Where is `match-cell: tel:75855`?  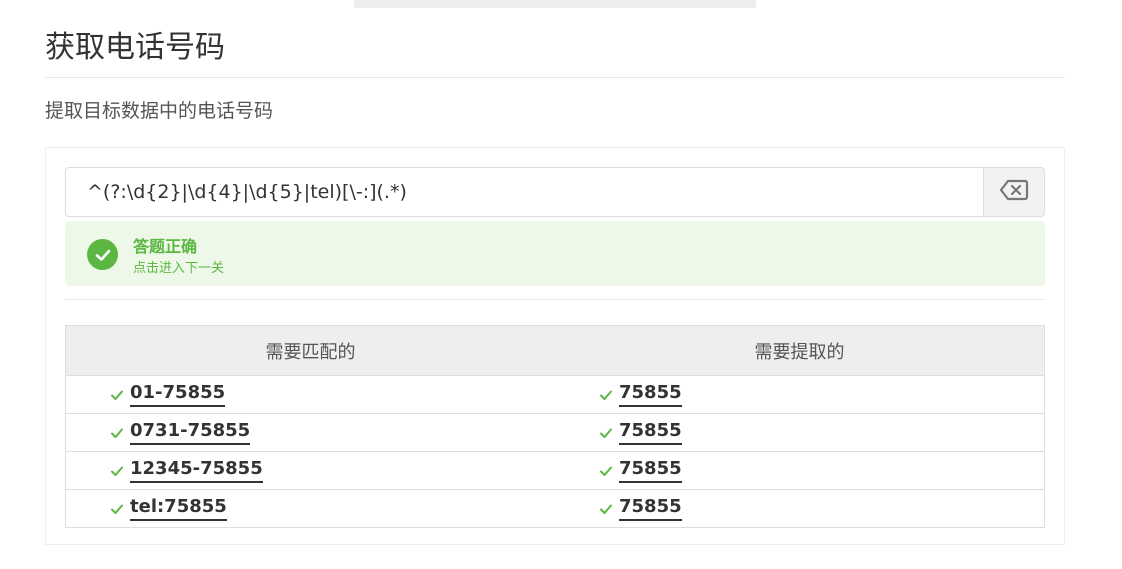
match-cell: tel:75855 is located at coordinates (310, 508).